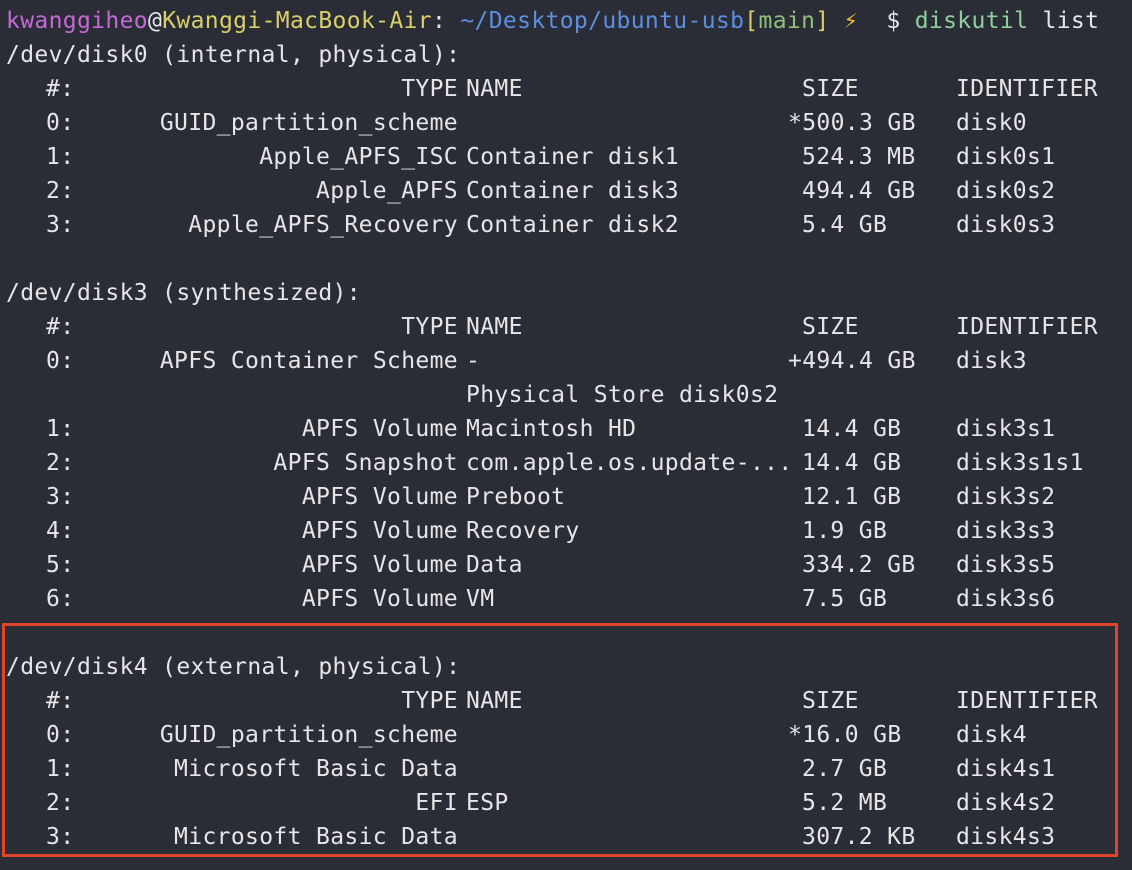  Describe the element at coordinates (859, 157) in the screenshot. I see `partition-size: 524.3 MB` at that location.